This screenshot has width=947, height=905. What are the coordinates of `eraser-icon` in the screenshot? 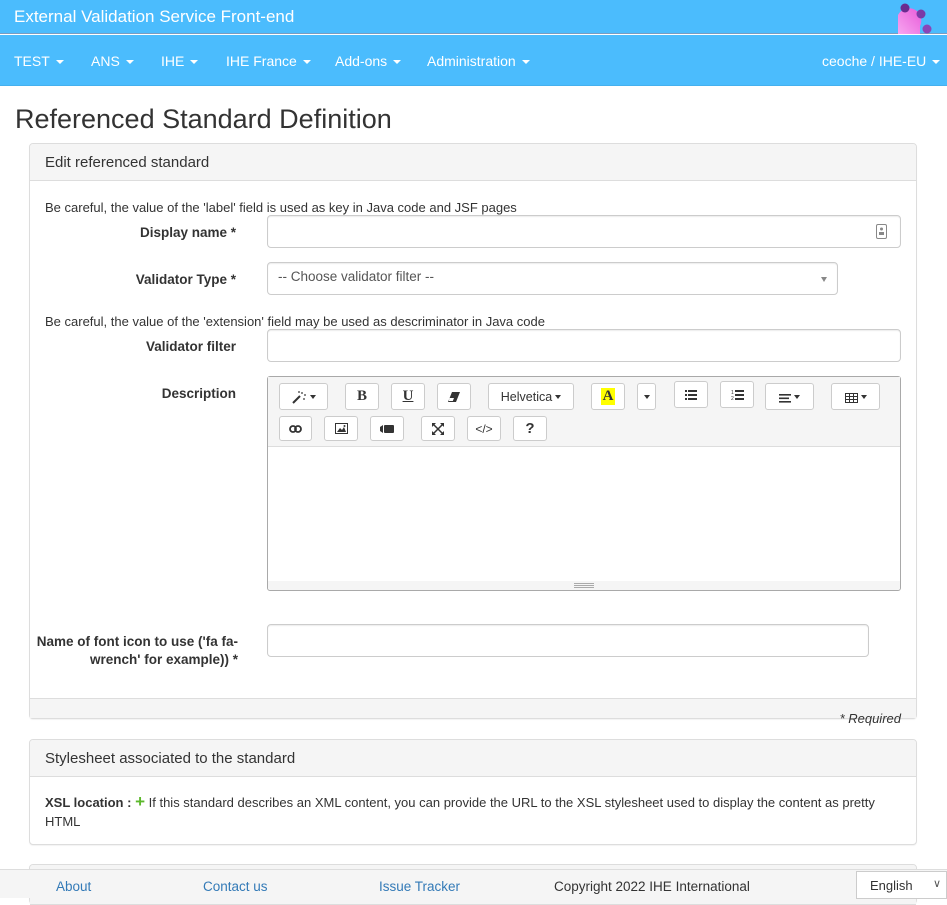 It's located at (454, 396).